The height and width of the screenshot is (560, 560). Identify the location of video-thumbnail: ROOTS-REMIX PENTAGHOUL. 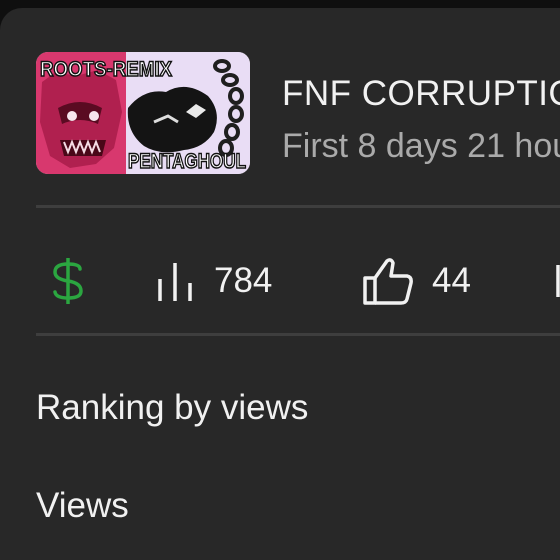
(143, 113).